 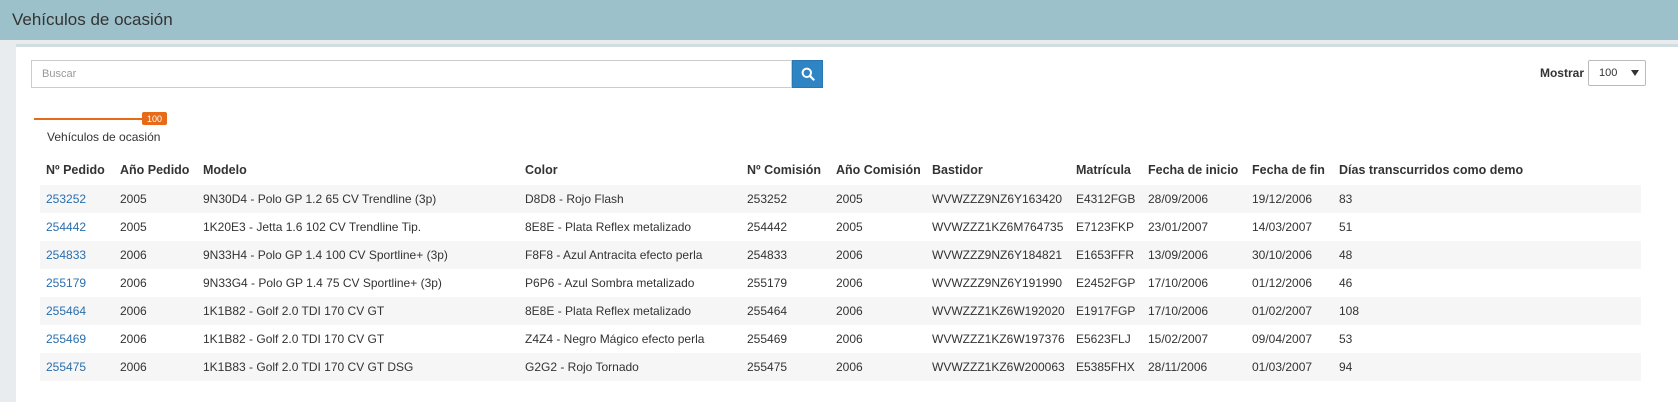 I want to click on caret-down-icon, so click(x=1635, y=73).